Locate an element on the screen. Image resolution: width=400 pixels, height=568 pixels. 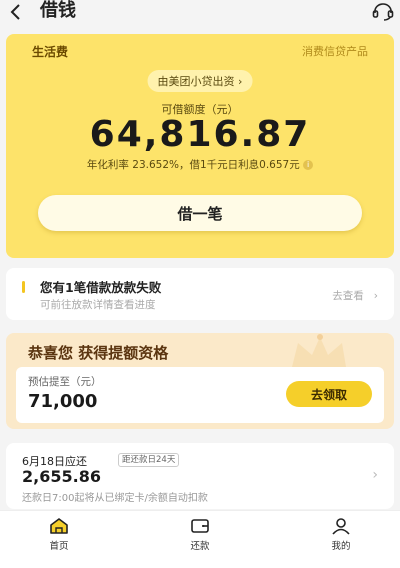
notice-title: 您有1笔借款放款失败 is located at coordinates (101, 287).